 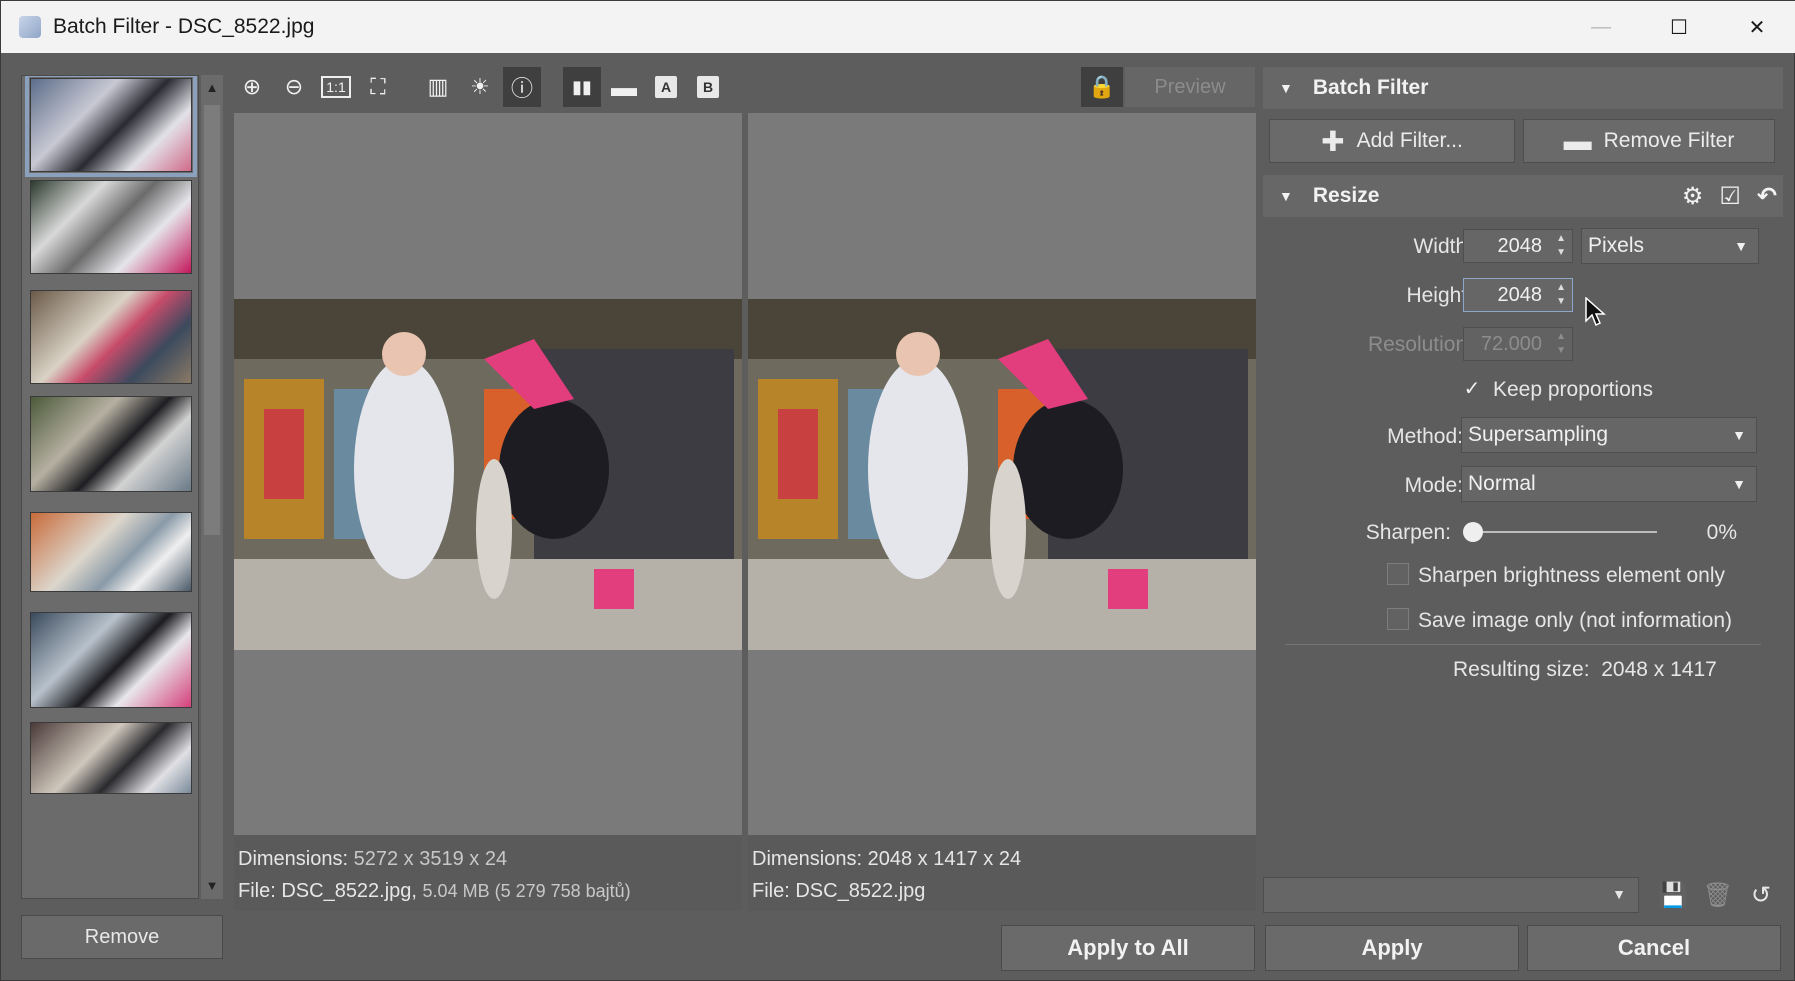 I want to click on plus-icon: ✚, so click(x=1333, y=141).